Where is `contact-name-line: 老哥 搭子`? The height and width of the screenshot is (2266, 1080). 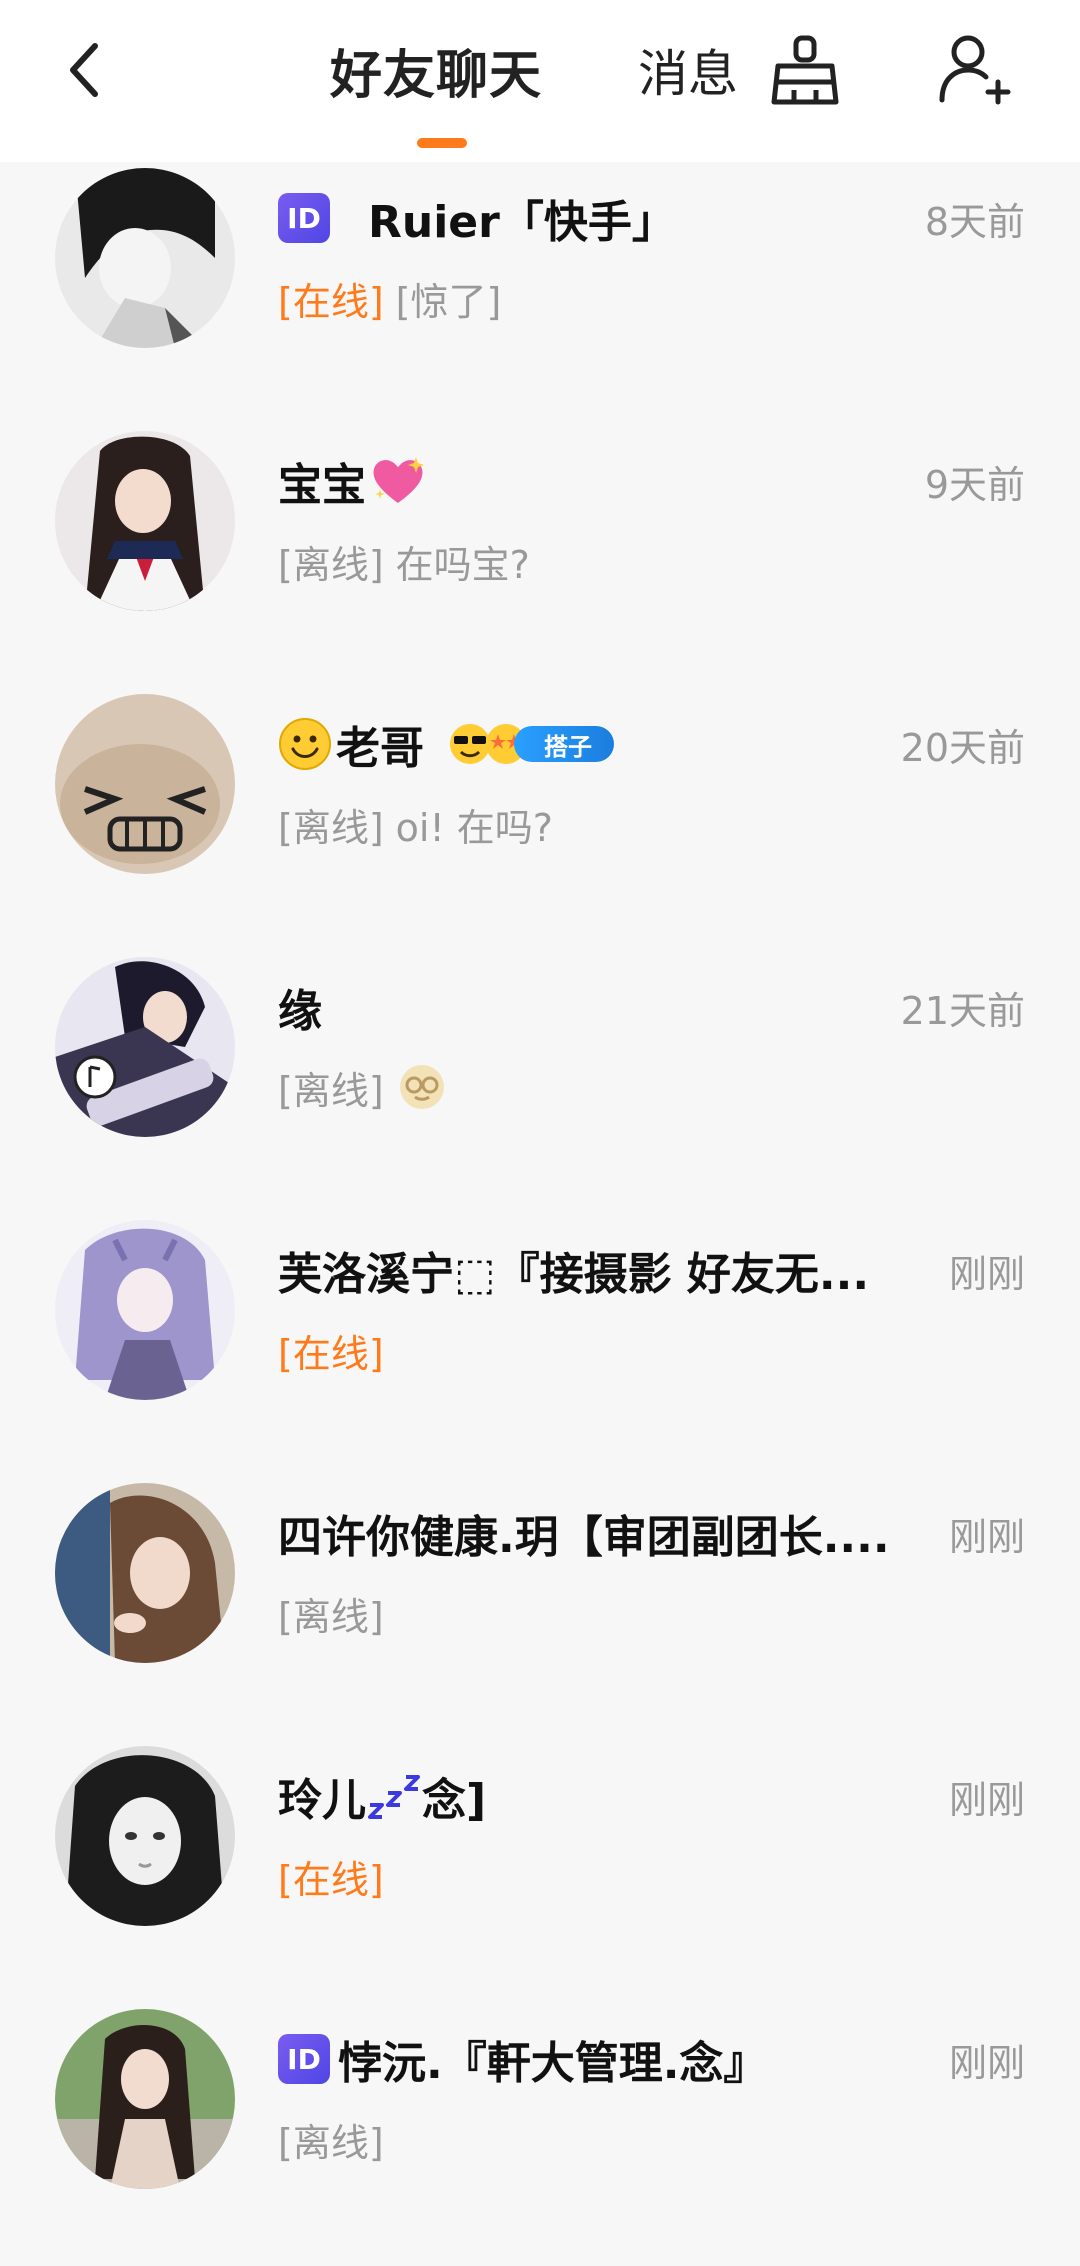 contact-name-line: 老哥 搭子 is located at coordinates (446, 744).